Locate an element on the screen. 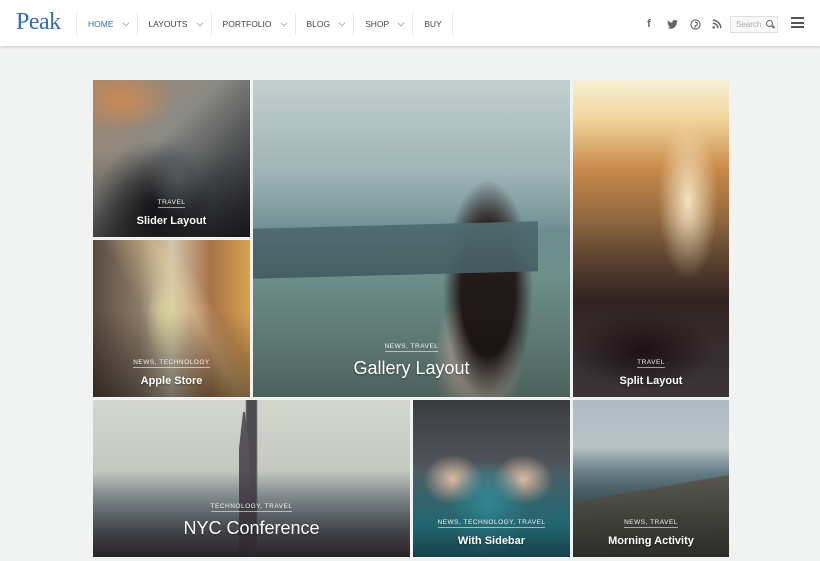  post-title: Gallery Layout is located at coordinates (411, 368).